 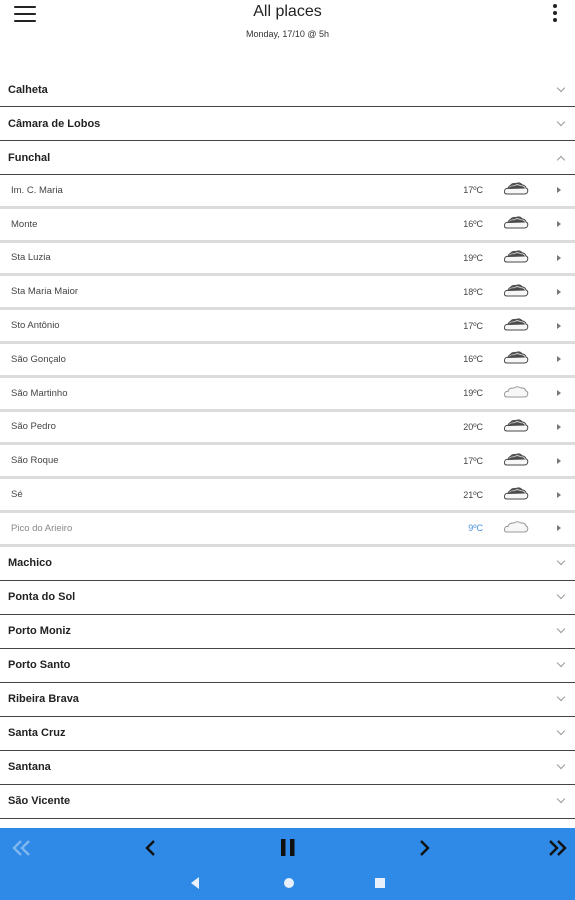 I want to click on place-name: São Martinho, so click(x=39, y=393).